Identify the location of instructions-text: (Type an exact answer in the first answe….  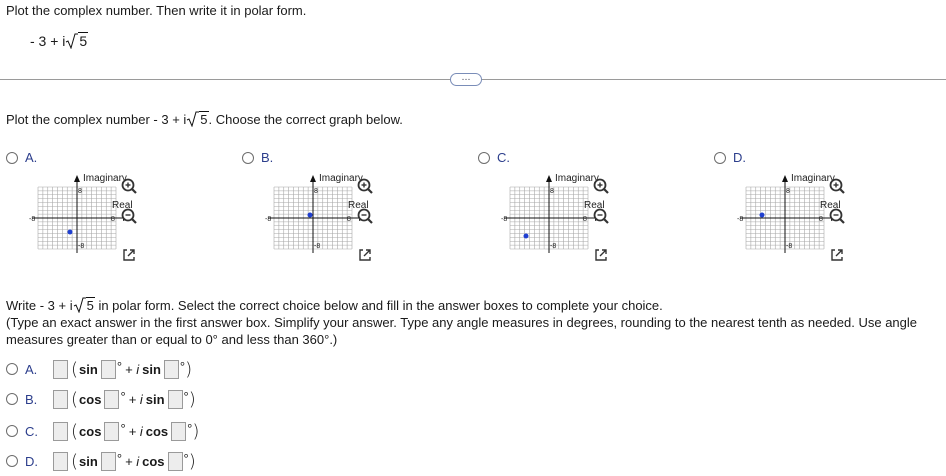
(462, 331).